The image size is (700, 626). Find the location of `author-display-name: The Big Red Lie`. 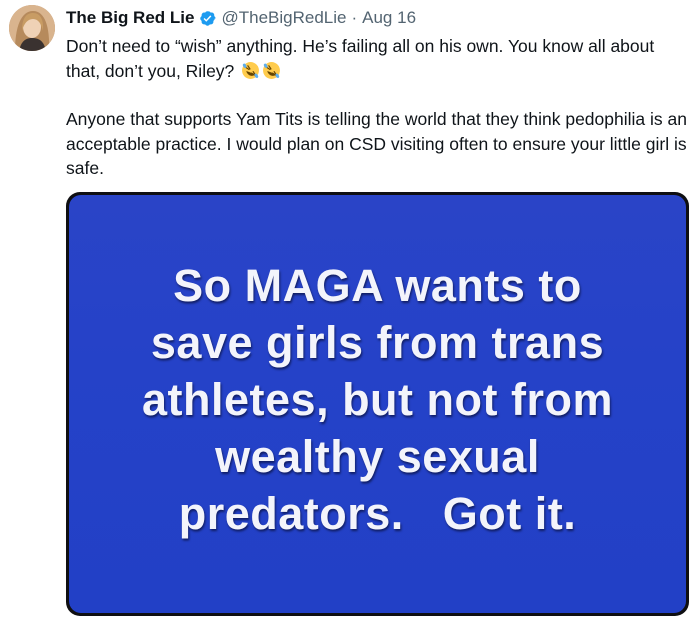

author-display-name: The Big Red Lie is located at coordinates (130, 18).